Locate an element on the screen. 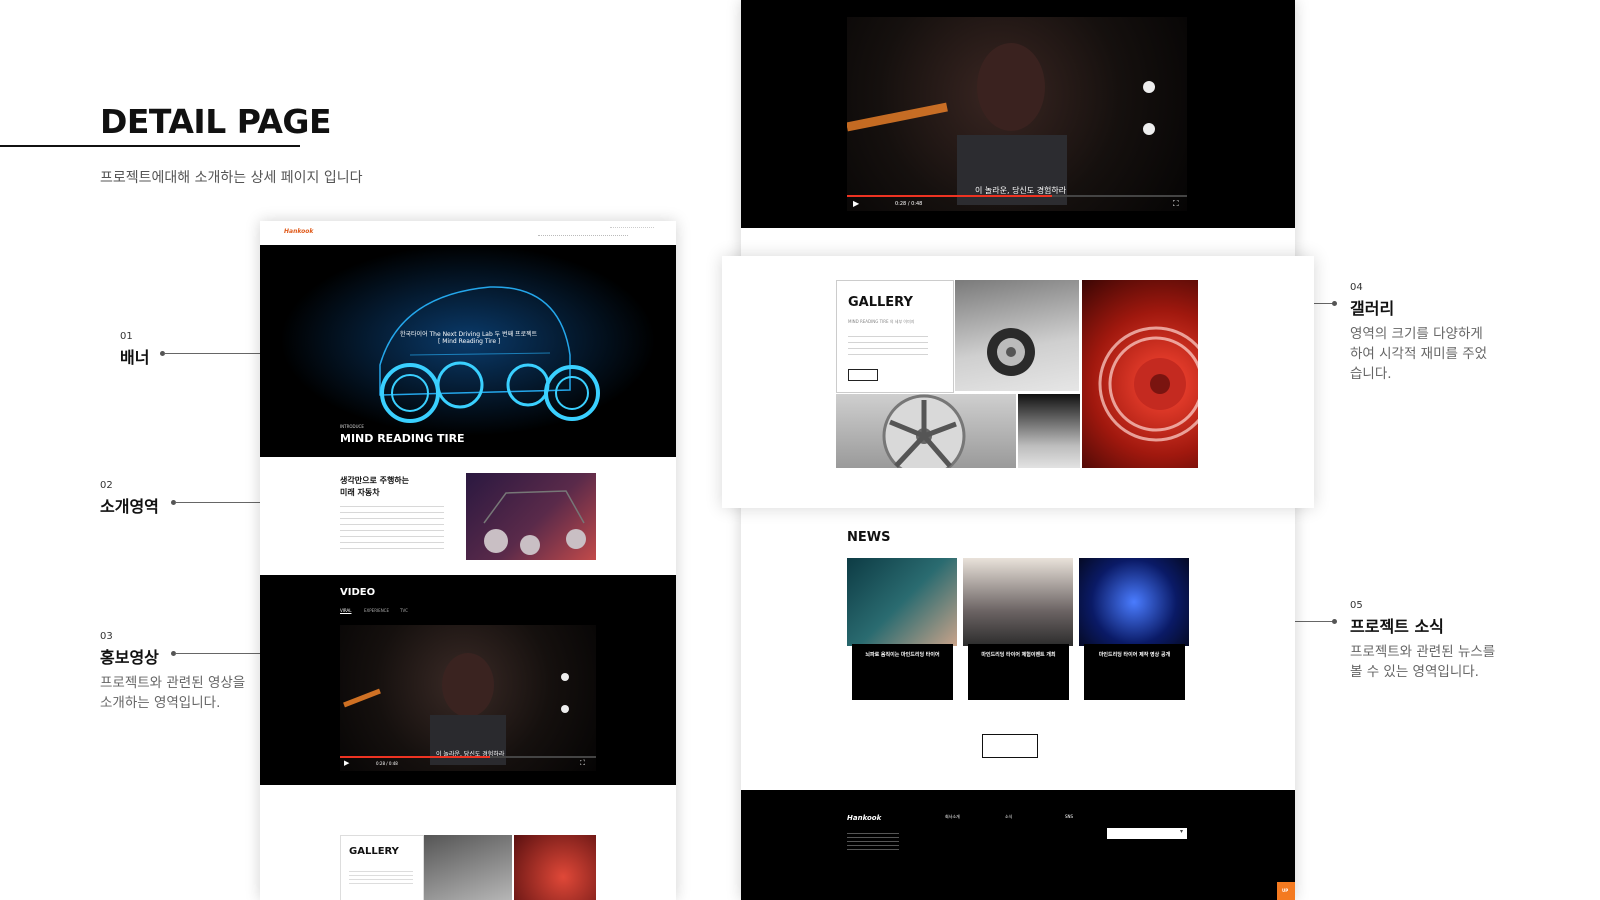 The width and height of the screenshot is (1600, 900). callout-03-description: 프로젝트와 관련된 영상을 소개하는 영역입니다. is located at coordinates (173, 693).